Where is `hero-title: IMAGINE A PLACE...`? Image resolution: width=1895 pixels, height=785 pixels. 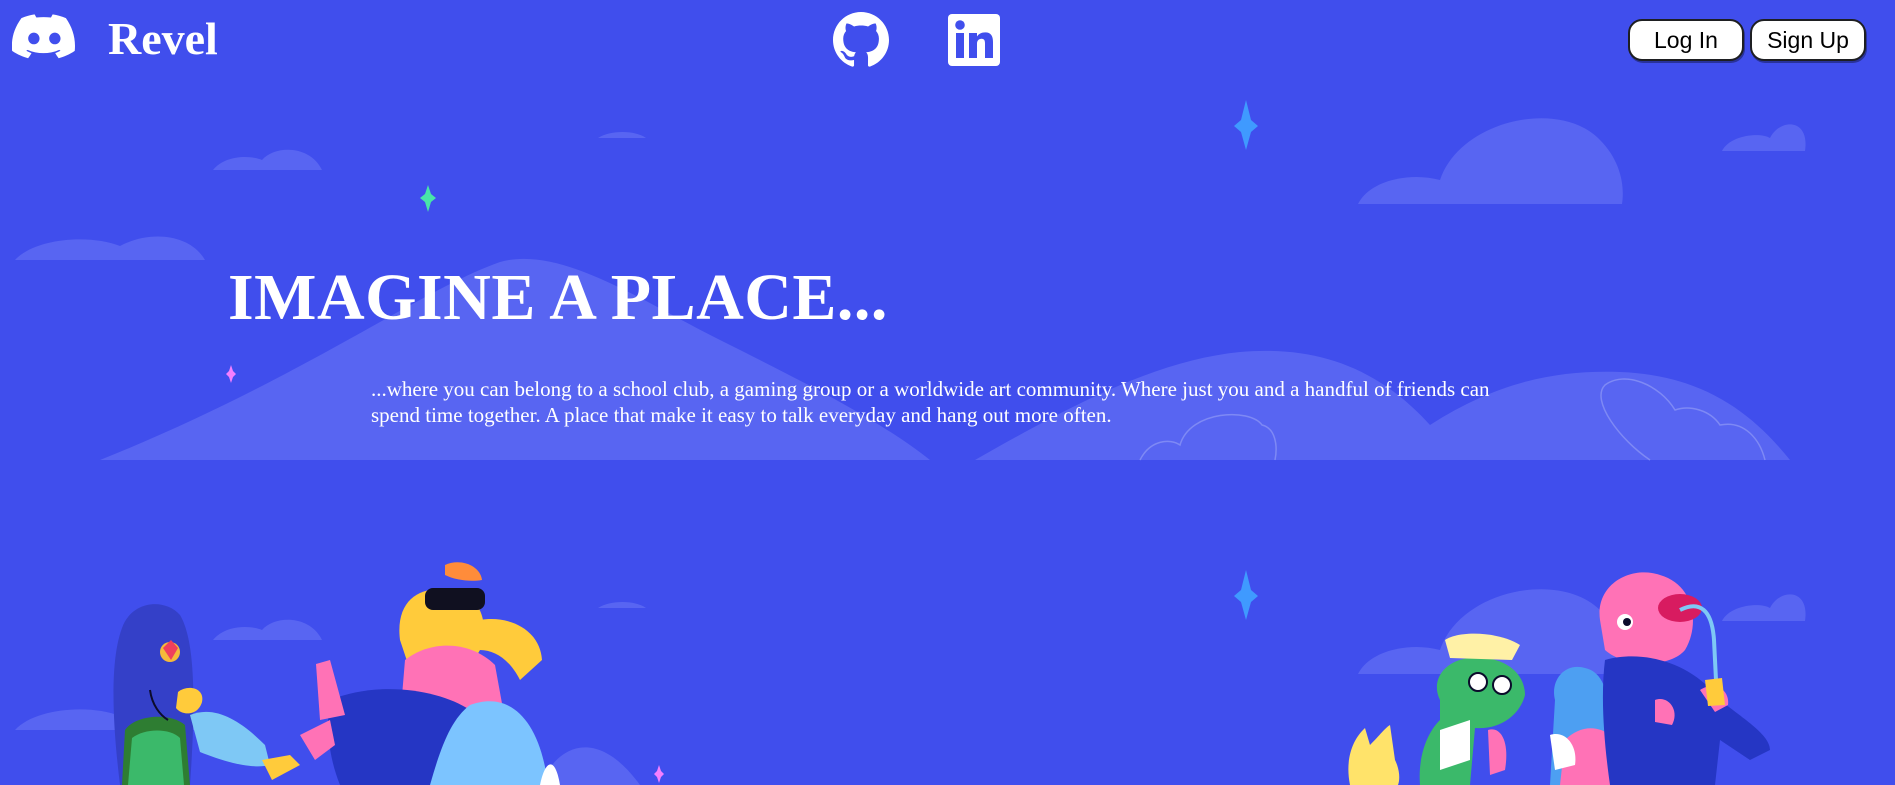
hero-title: IMAGINE A PLACE... is located at coordinates (558, 297).